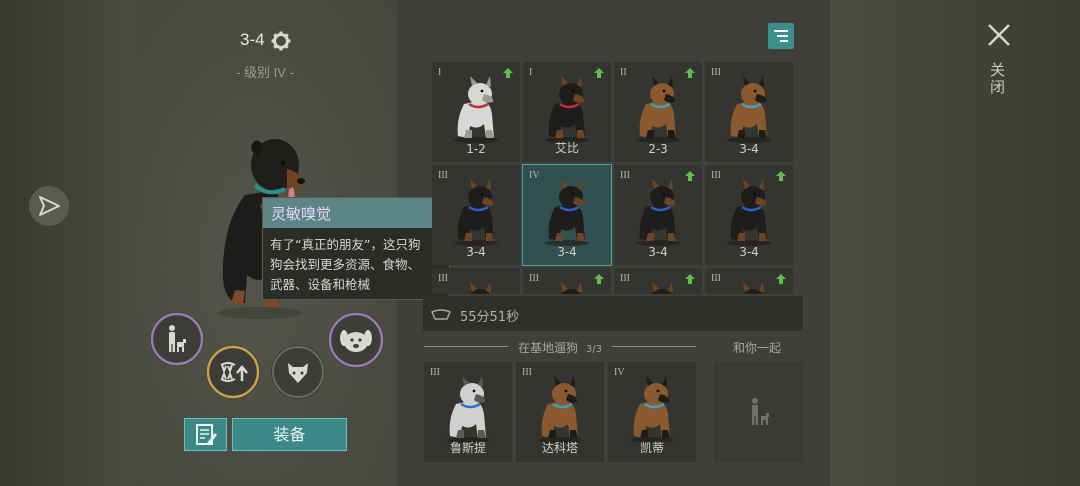 The height and width of the screenshot is (486, 1080). What do you see at coordinates (559, 448) in the screenshot?
I see `roaming-dog-name: 达科塔` at bounding box center [559, 448].